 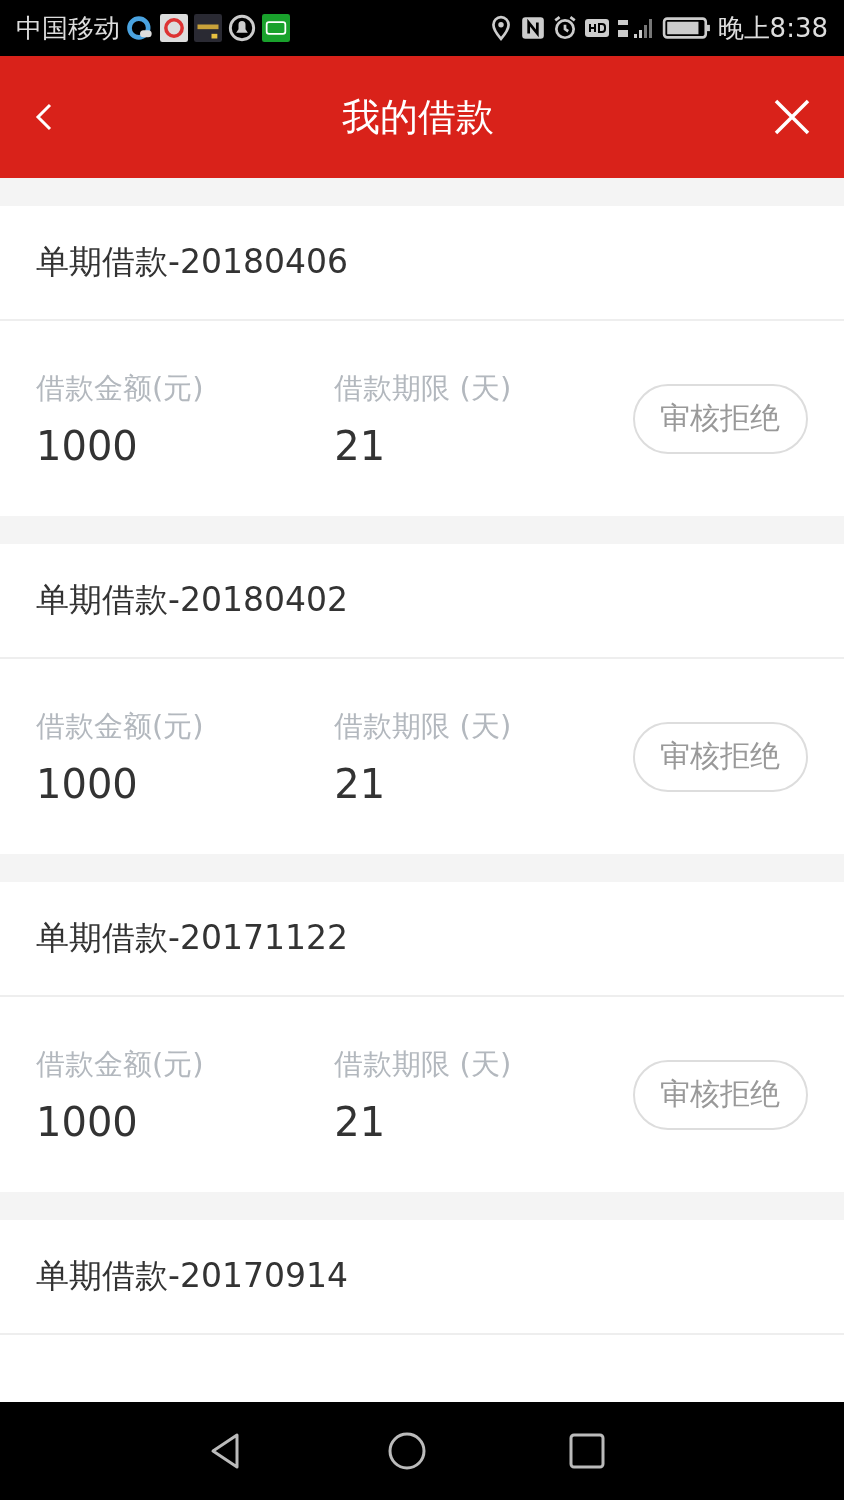 I want to click on loan-title: 单期借款-20171122, so click(x=422, y=939).